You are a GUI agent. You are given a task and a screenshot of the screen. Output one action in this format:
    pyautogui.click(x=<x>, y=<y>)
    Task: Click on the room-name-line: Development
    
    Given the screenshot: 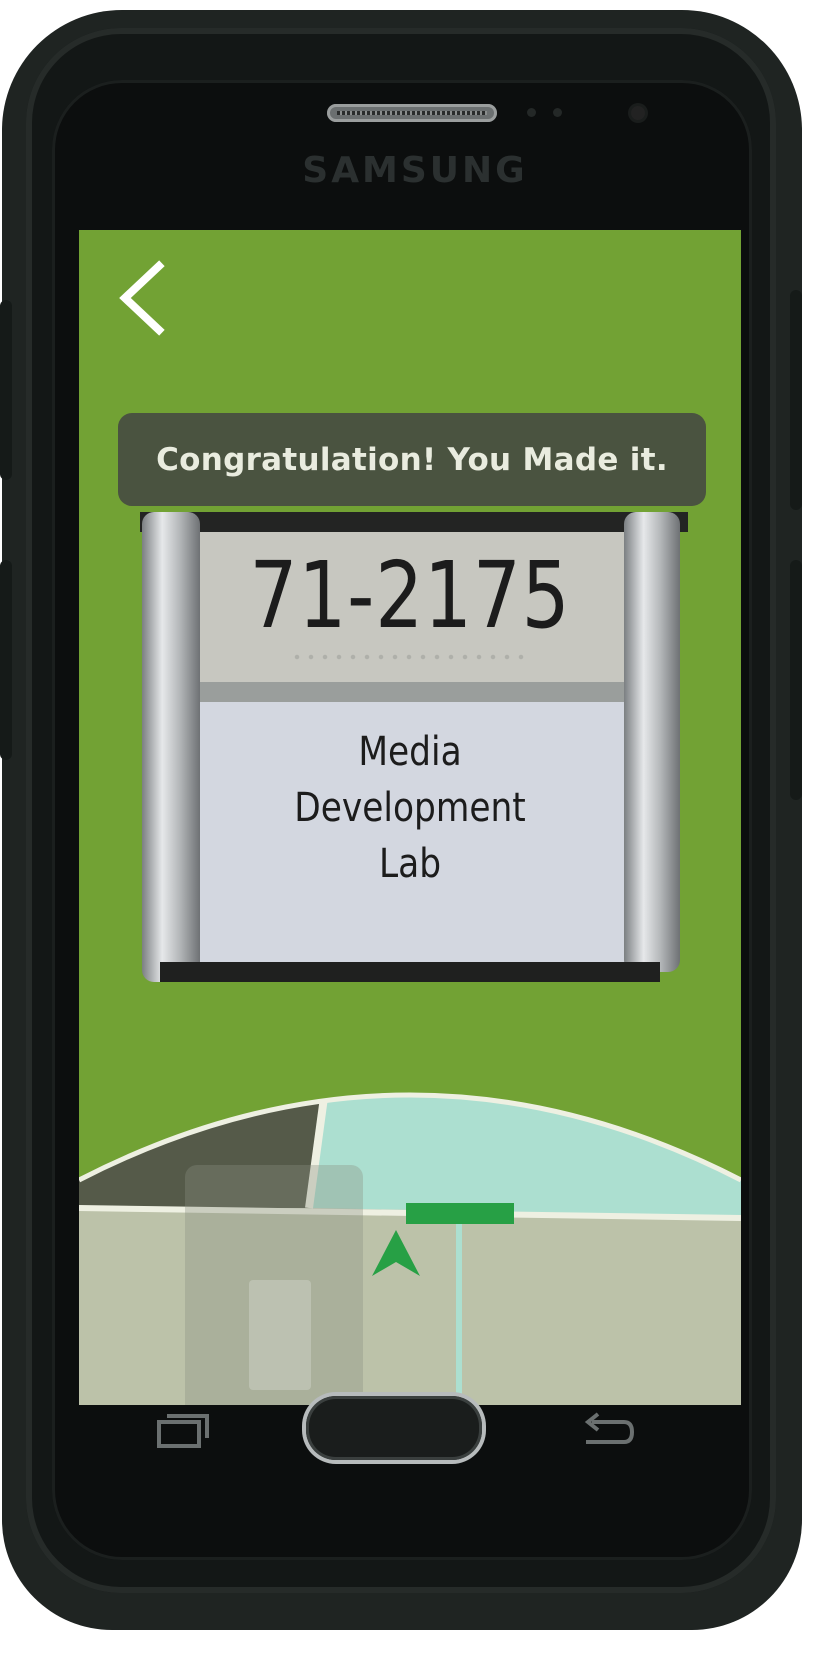 What is the action you would take?
    pyautogui.click(x=410, y=808)
    